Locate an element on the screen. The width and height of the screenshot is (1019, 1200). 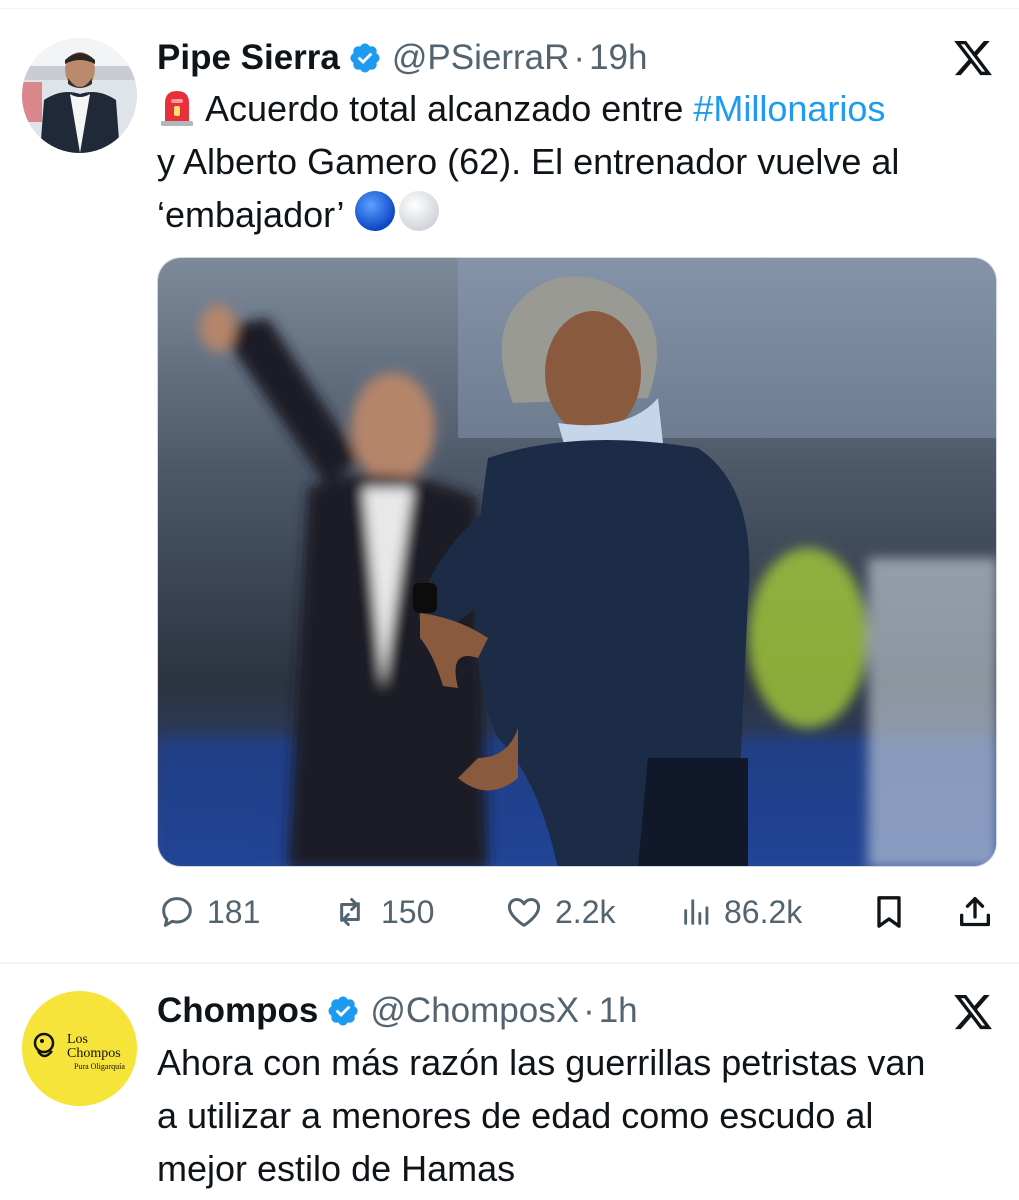
reply-count: 181 is located at coordinates (234, 911).